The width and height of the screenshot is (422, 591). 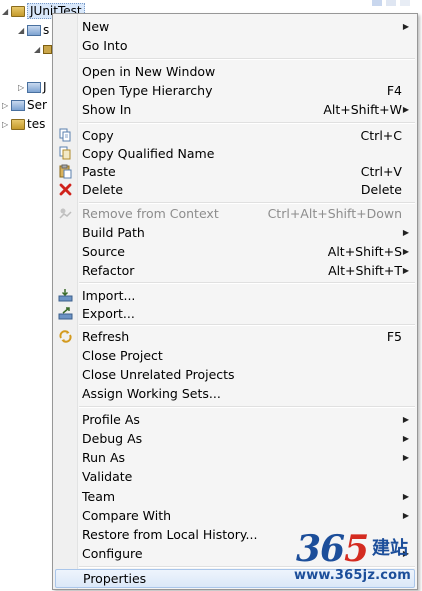 I want to click on shortcut-label: Delete, so click(x=381, y=189).